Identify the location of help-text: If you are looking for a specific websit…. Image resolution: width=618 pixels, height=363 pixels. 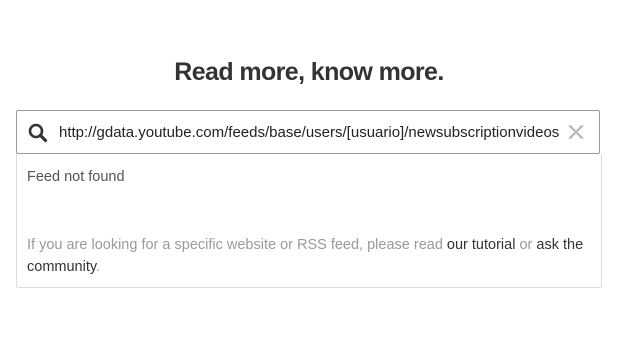
(310, 256).